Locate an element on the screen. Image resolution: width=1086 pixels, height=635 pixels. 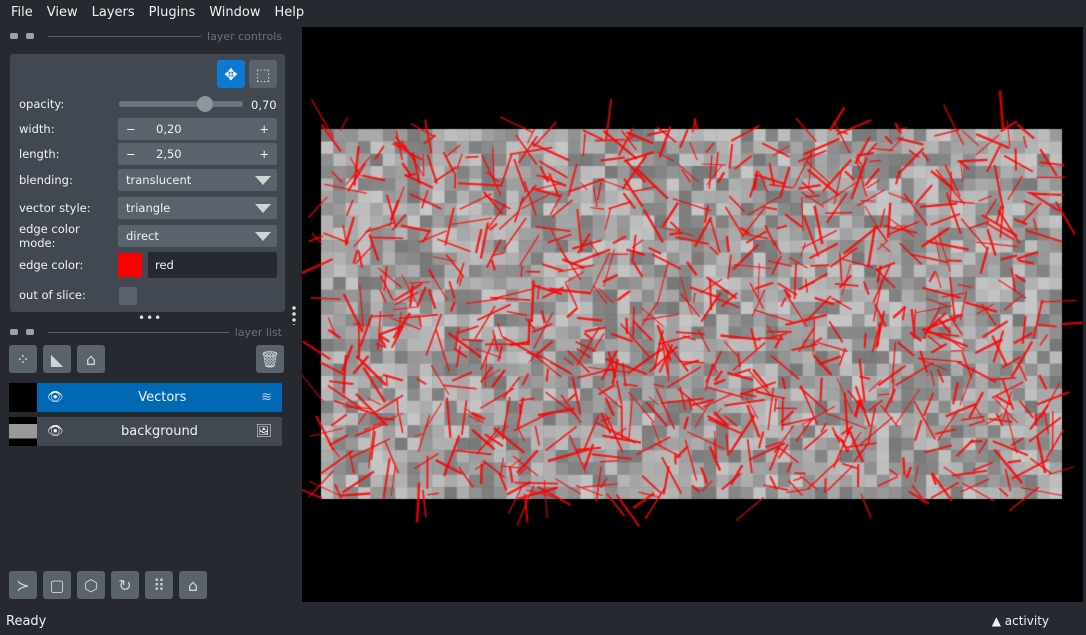
blending-value: translucent is located at coordinates (159, 180).